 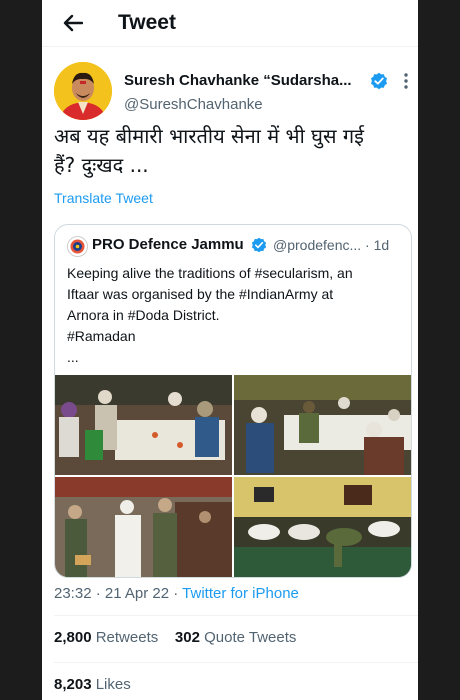 What do you see at coordinates (143, 315) in the screenshot?
I see `quoted-text-line: Arnora in #Doda District.` at bounding box center [143, 315].